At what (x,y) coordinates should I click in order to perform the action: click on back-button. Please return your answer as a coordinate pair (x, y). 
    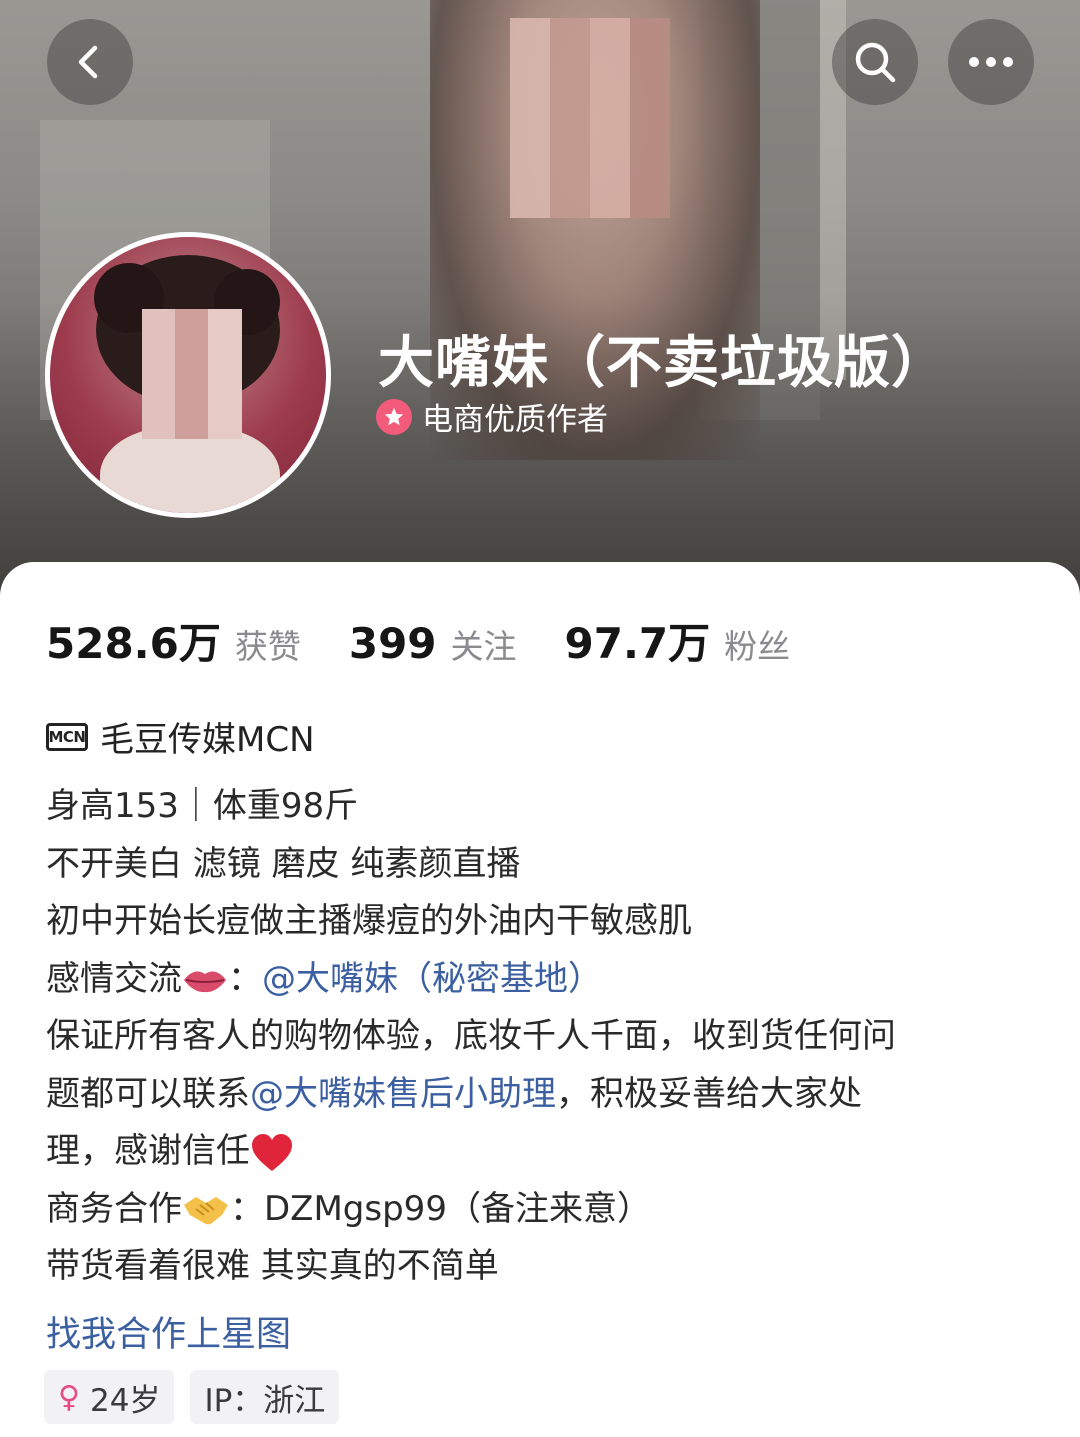
    Looking at the image, I should click on (90, 62).